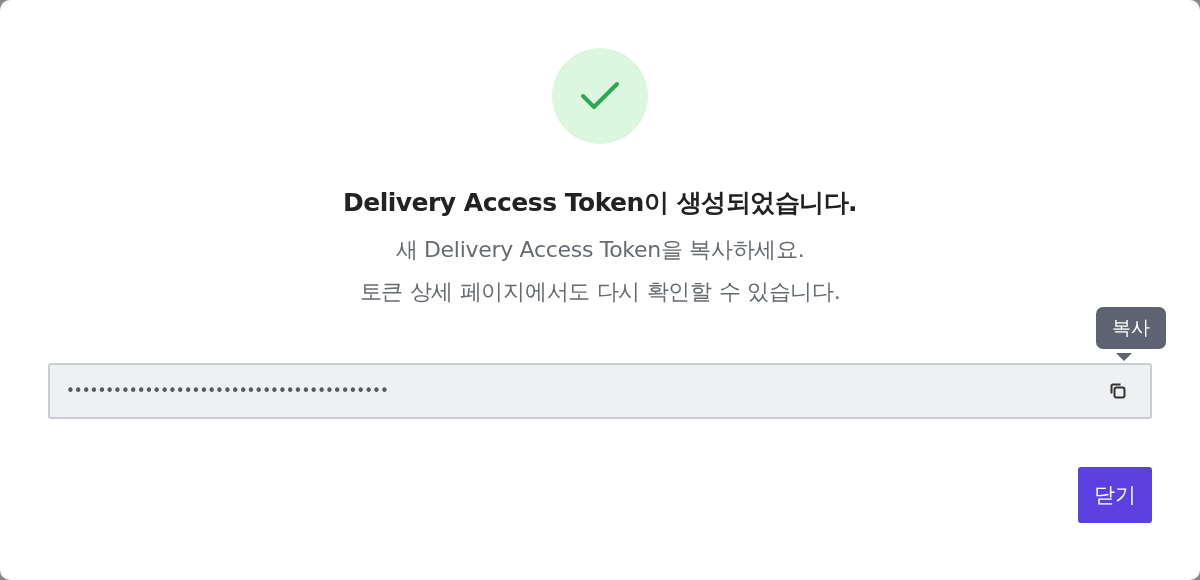  I want to click on dialog-message: 토큰 상세 페이지에서도 다시 확인할 수 있습니다., so click(600, 292).